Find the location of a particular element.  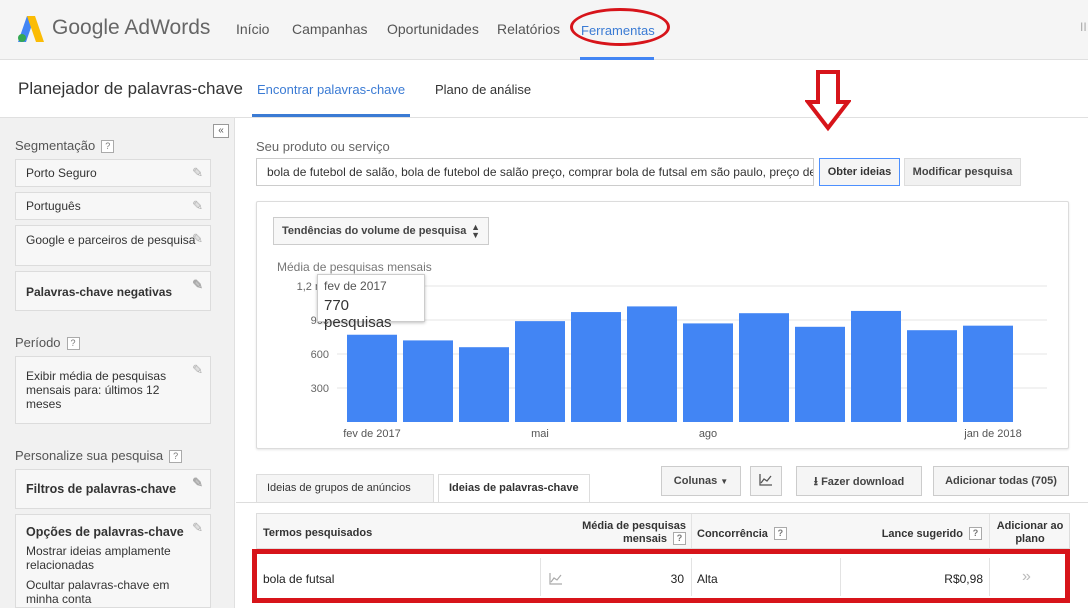

tabs-divider is located at coordinates (662, 502).